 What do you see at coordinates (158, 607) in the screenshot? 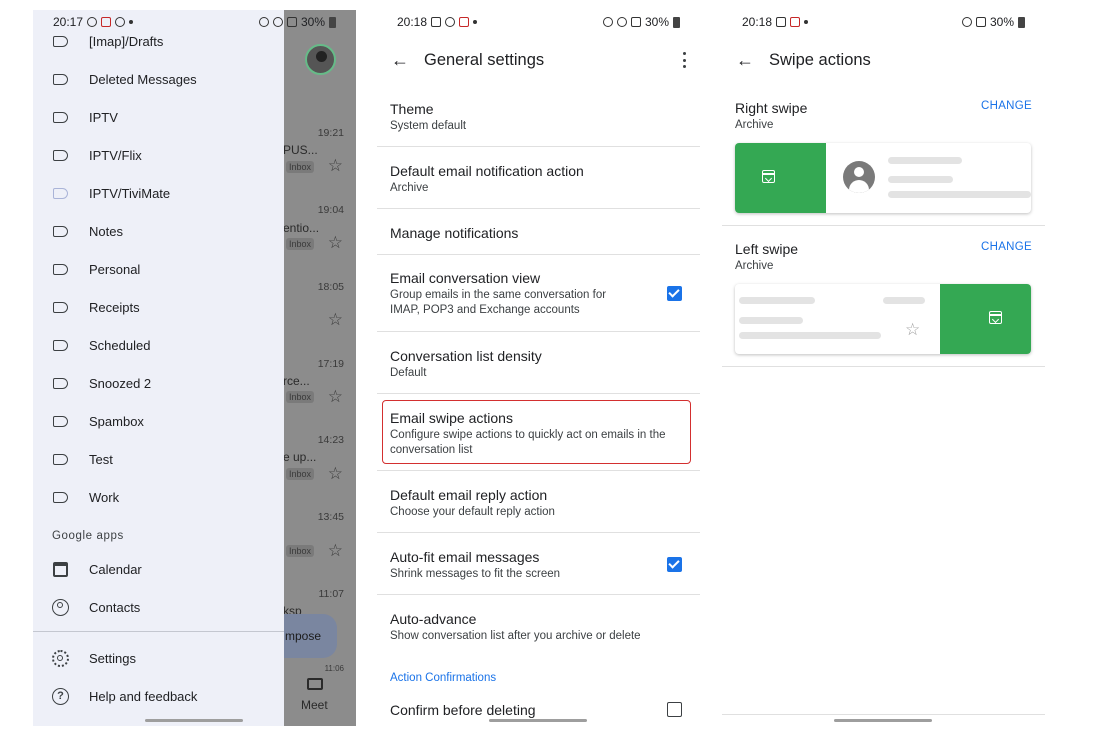
I see `drawer-item-contacts: Contacts` at bounding box center [158, 607].